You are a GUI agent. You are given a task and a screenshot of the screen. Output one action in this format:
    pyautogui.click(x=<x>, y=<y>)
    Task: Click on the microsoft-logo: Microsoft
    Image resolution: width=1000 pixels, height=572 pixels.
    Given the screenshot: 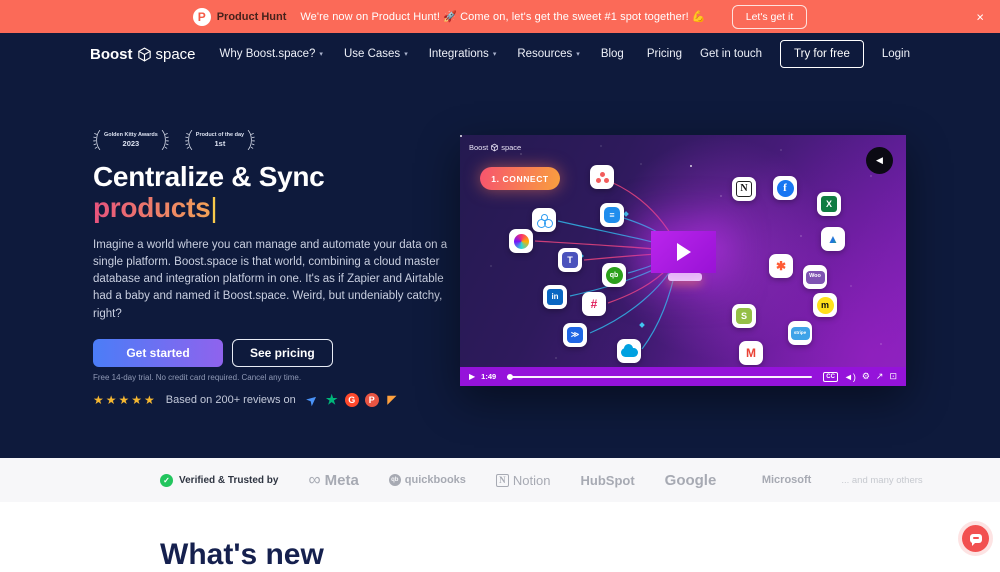 What is the action you would take?
    pyautogui.click(x=779, y=480)
    